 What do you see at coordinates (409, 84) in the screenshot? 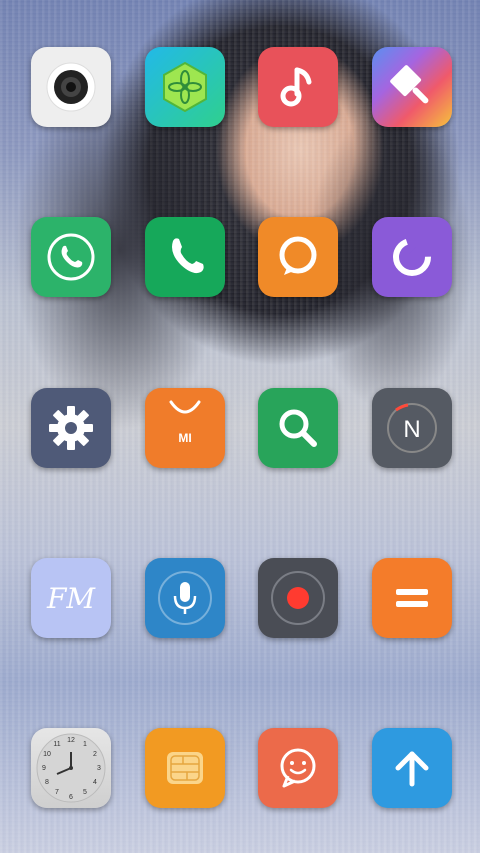
I see `paint-brush-icon` at bounding box center [409, 84].